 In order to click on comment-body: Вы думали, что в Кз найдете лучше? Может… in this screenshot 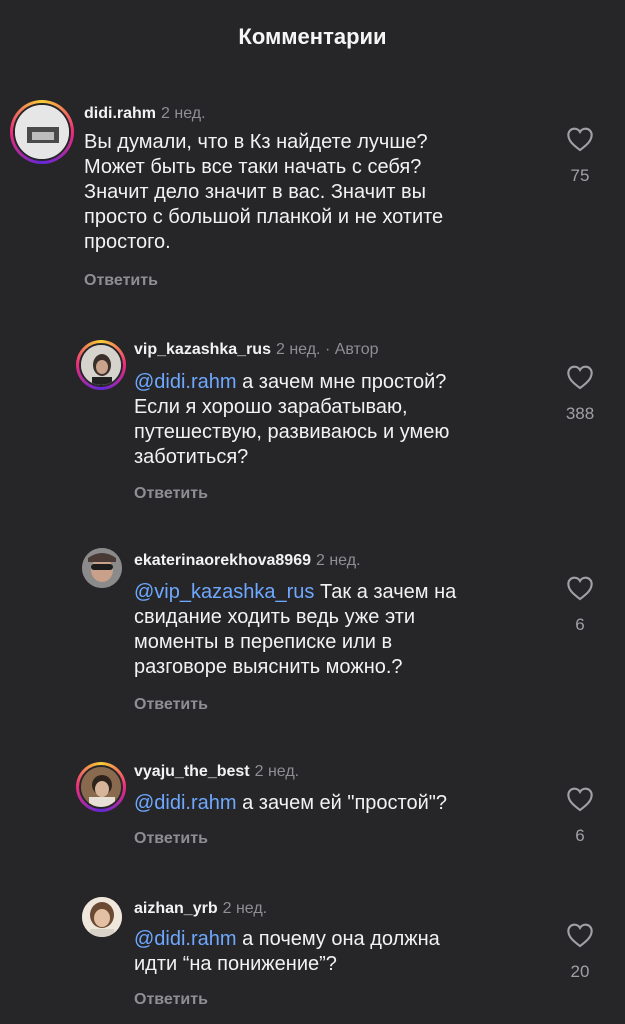, I will do `click(264, 192)`.